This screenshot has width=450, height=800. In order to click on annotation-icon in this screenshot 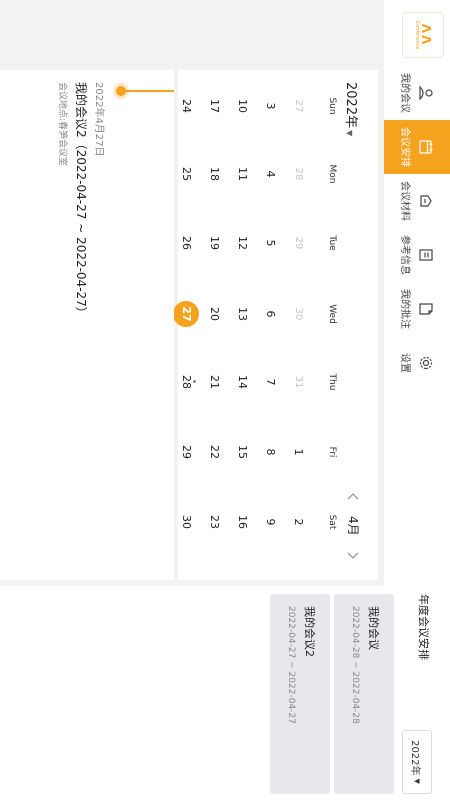, I will do `click(426, 309)`.